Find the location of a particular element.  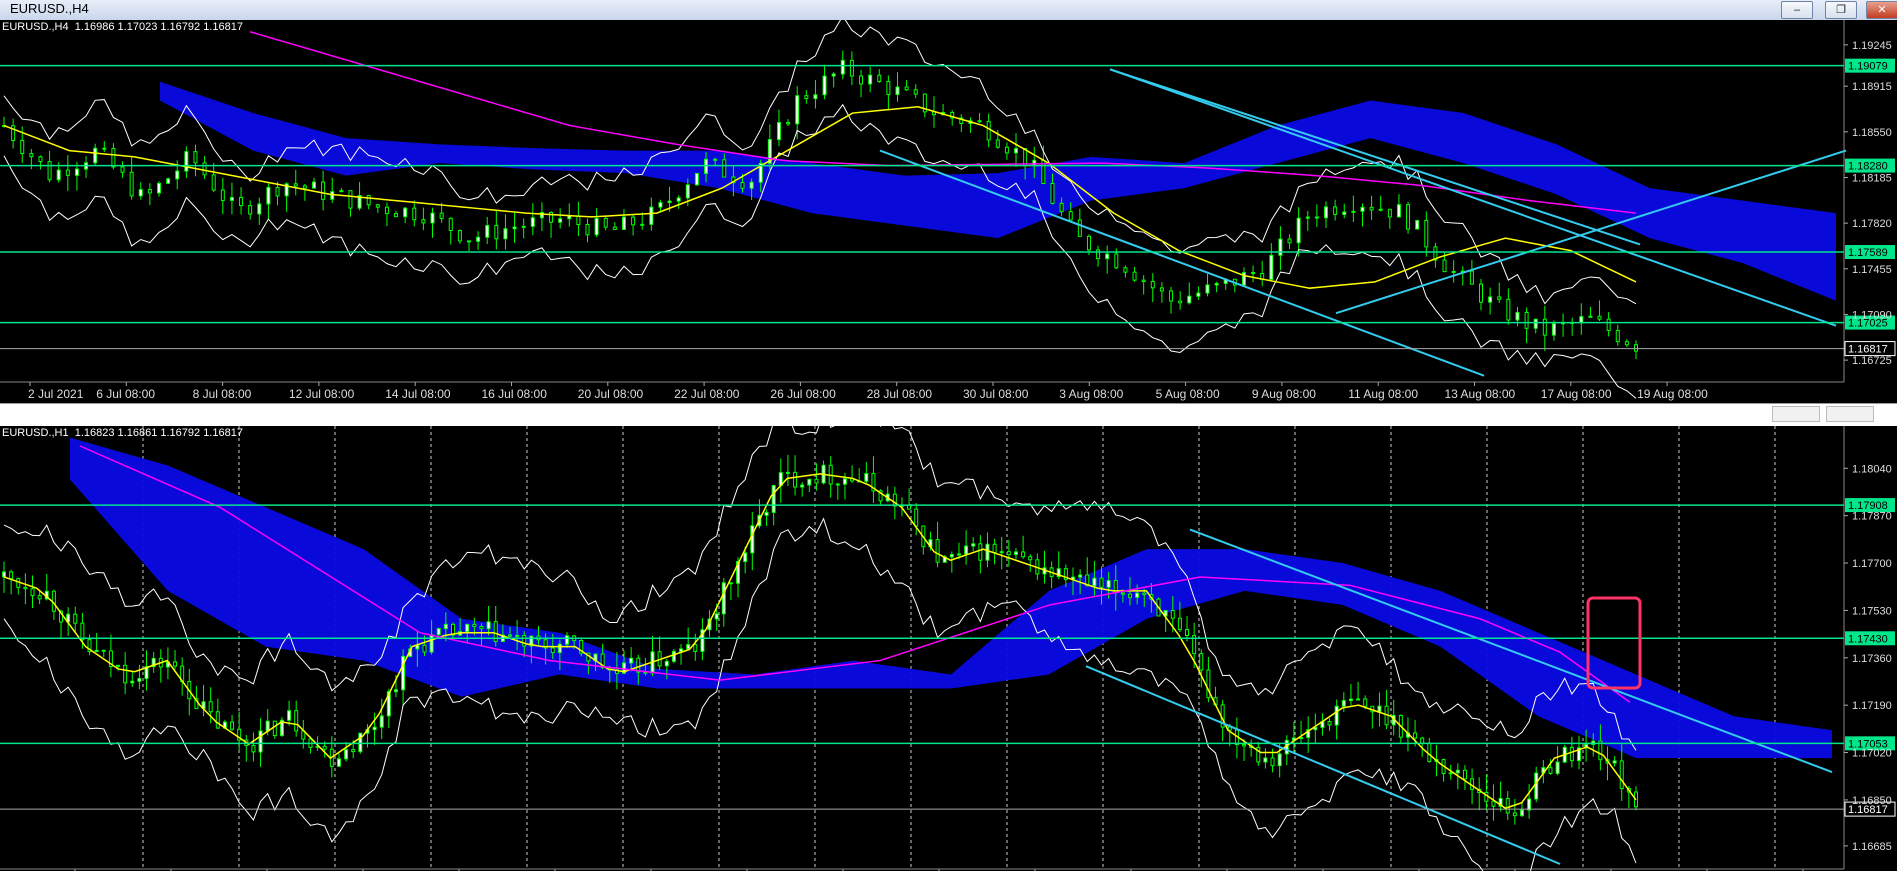

price-scale-label: 1.17820 is located at coordinates (1872, 224).